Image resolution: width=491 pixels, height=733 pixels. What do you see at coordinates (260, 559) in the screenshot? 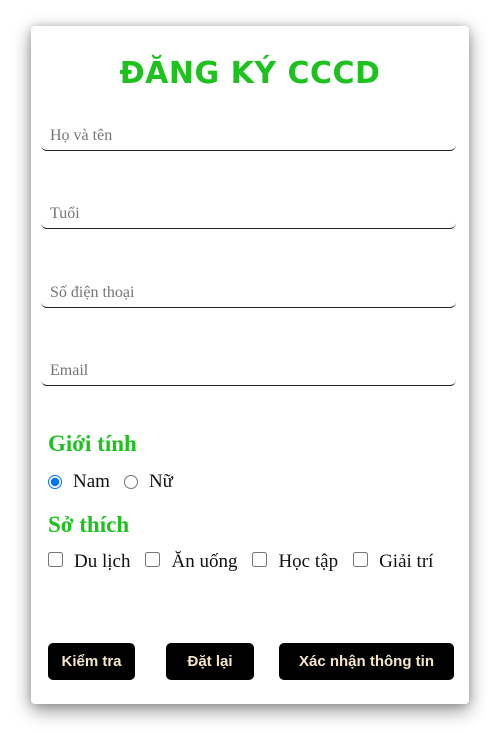
I see `hobby-checkbox-study` at bounding box center [260, 559].